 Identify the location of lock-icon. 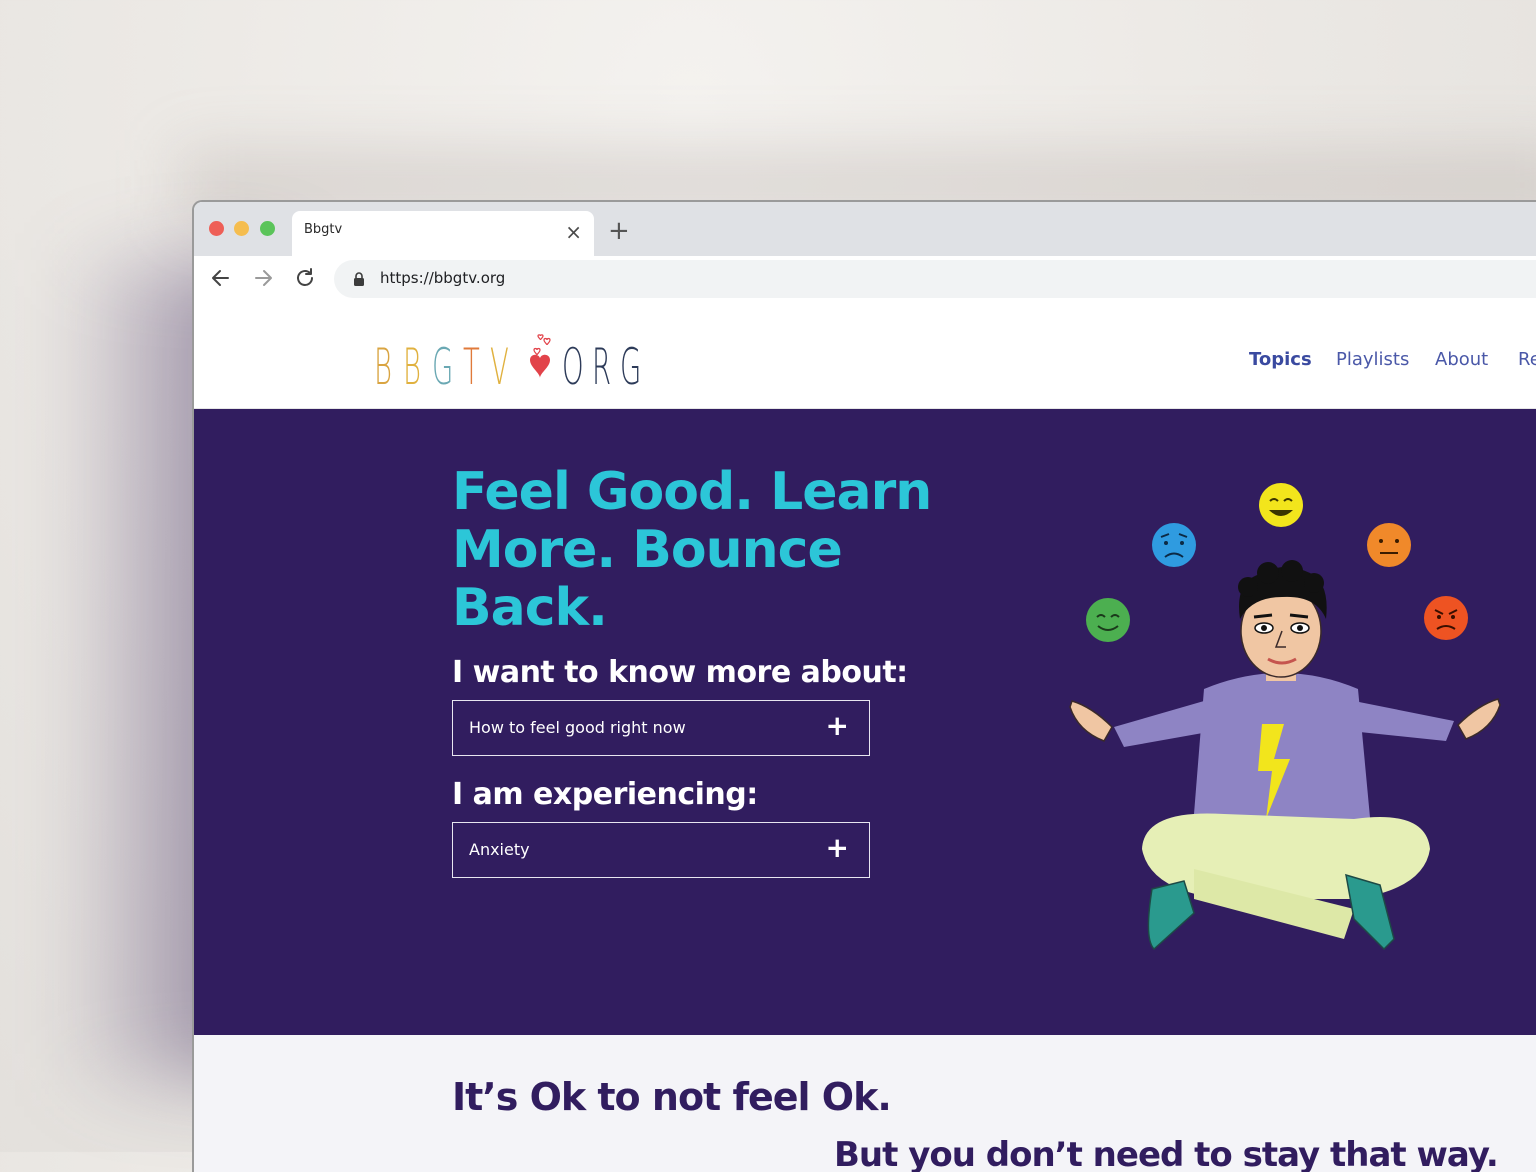
(359, 279).